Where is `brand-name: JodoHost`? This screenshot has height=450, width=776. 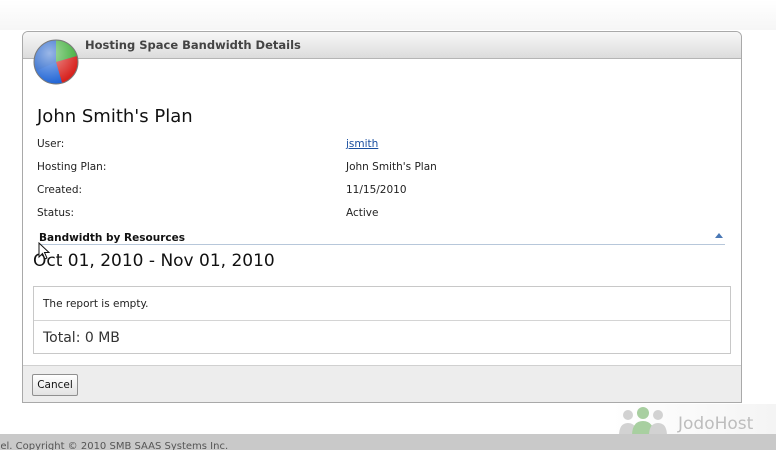
brand-name: JodoHost is located at coordinates (716, 424).